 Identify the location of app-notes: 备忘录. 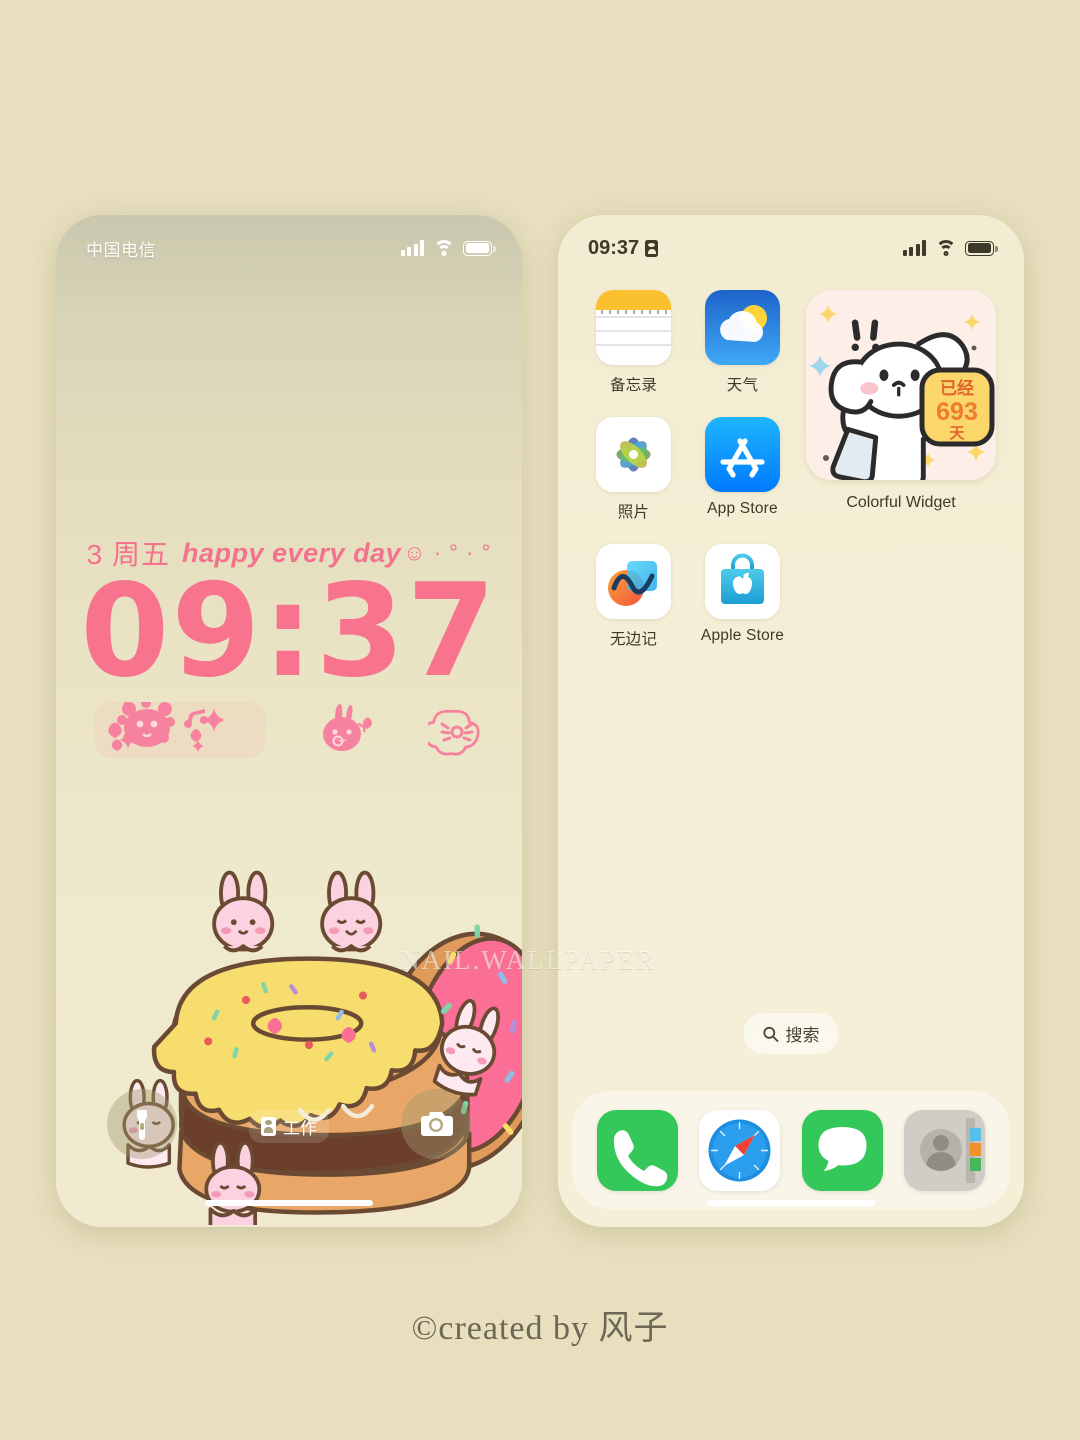
(633, 342).